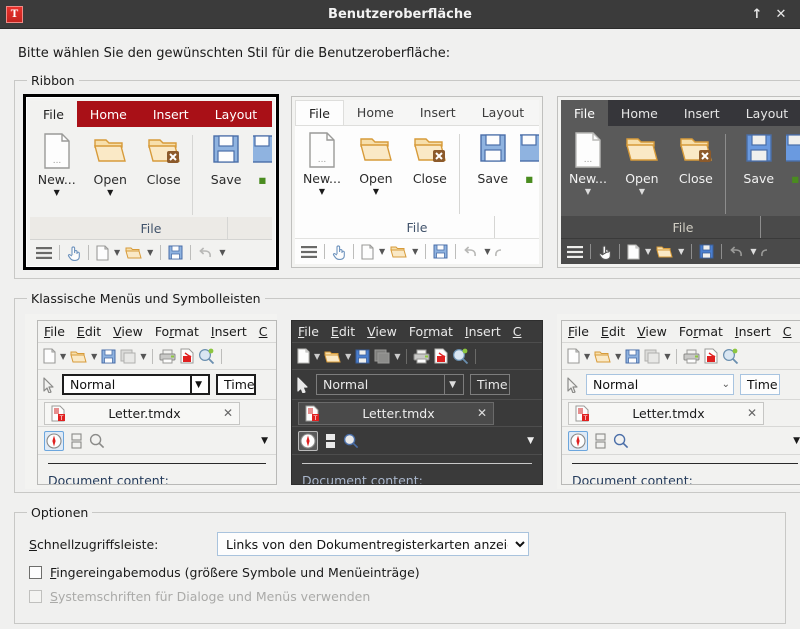 This screenshot has height=629, width=800. Describe the element at coordinates (390, 384) in the screenshot. I see `paragraph-style-combo: Normal ▼` at that location.